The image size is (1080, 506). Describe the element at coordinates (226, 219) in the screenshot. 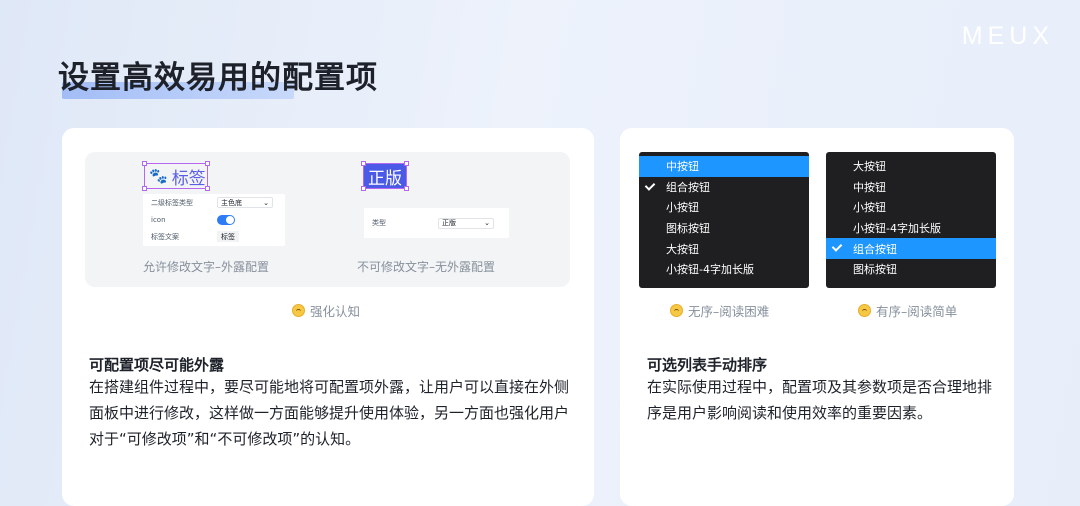

I see `icon-toggle` at that location.